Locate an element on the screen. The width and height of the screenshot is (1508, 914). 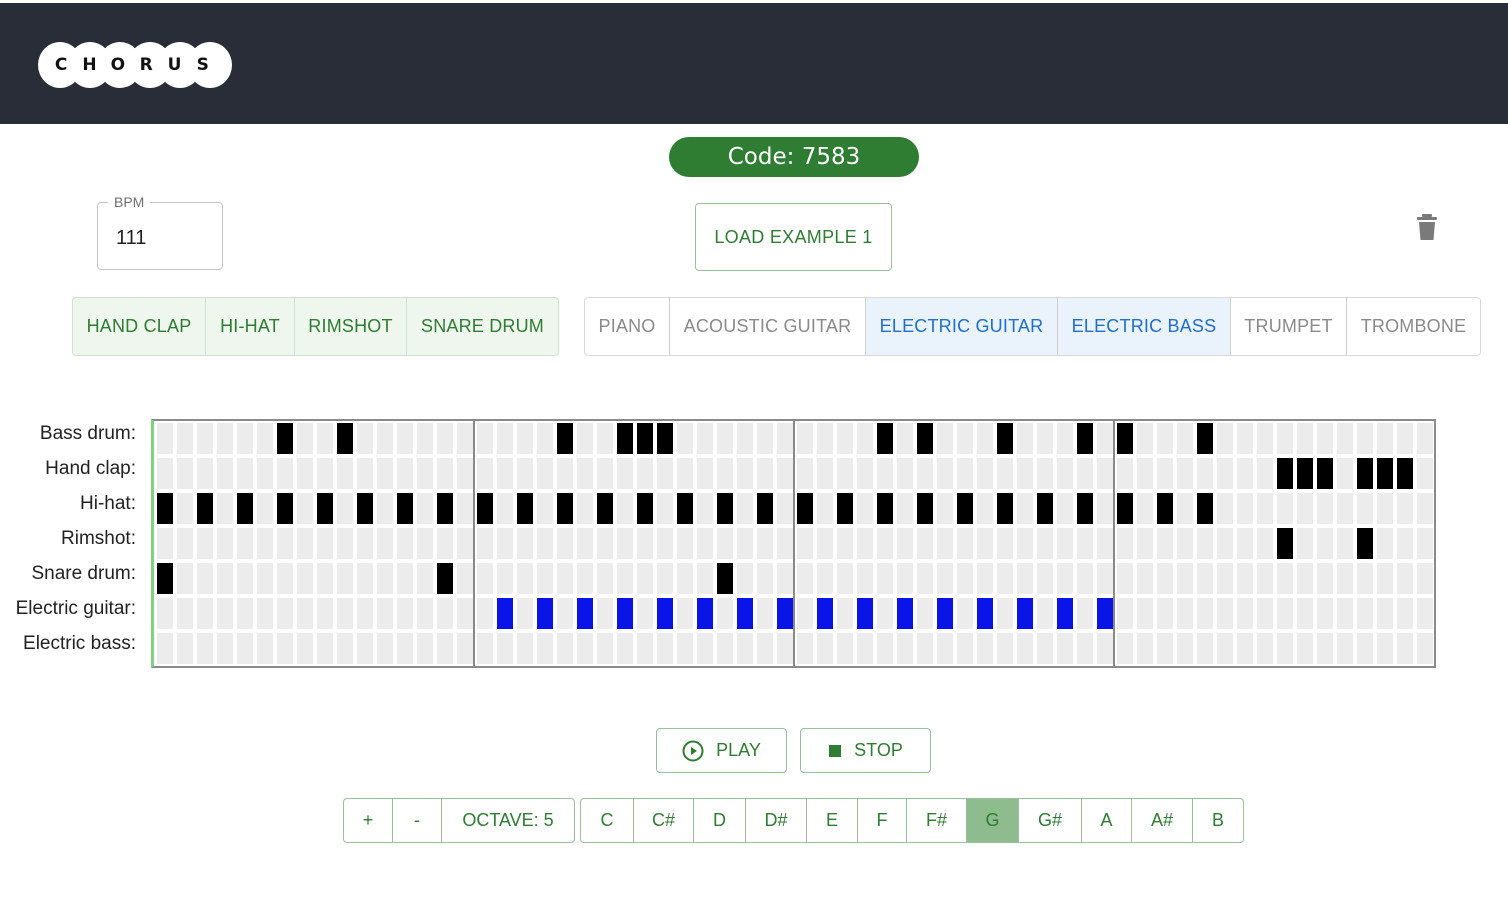
note-key-a-sharp: A# is located at coordinates (1162, 820).